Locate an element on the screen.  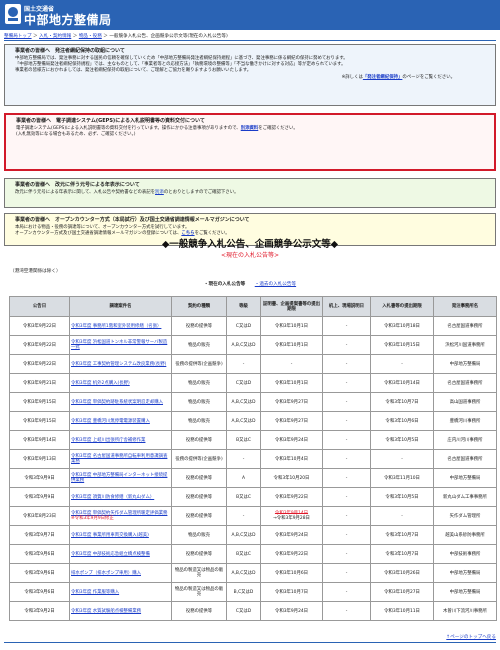
cell-bid: 令和3年10月11日 is located at coordinates (402, 611).